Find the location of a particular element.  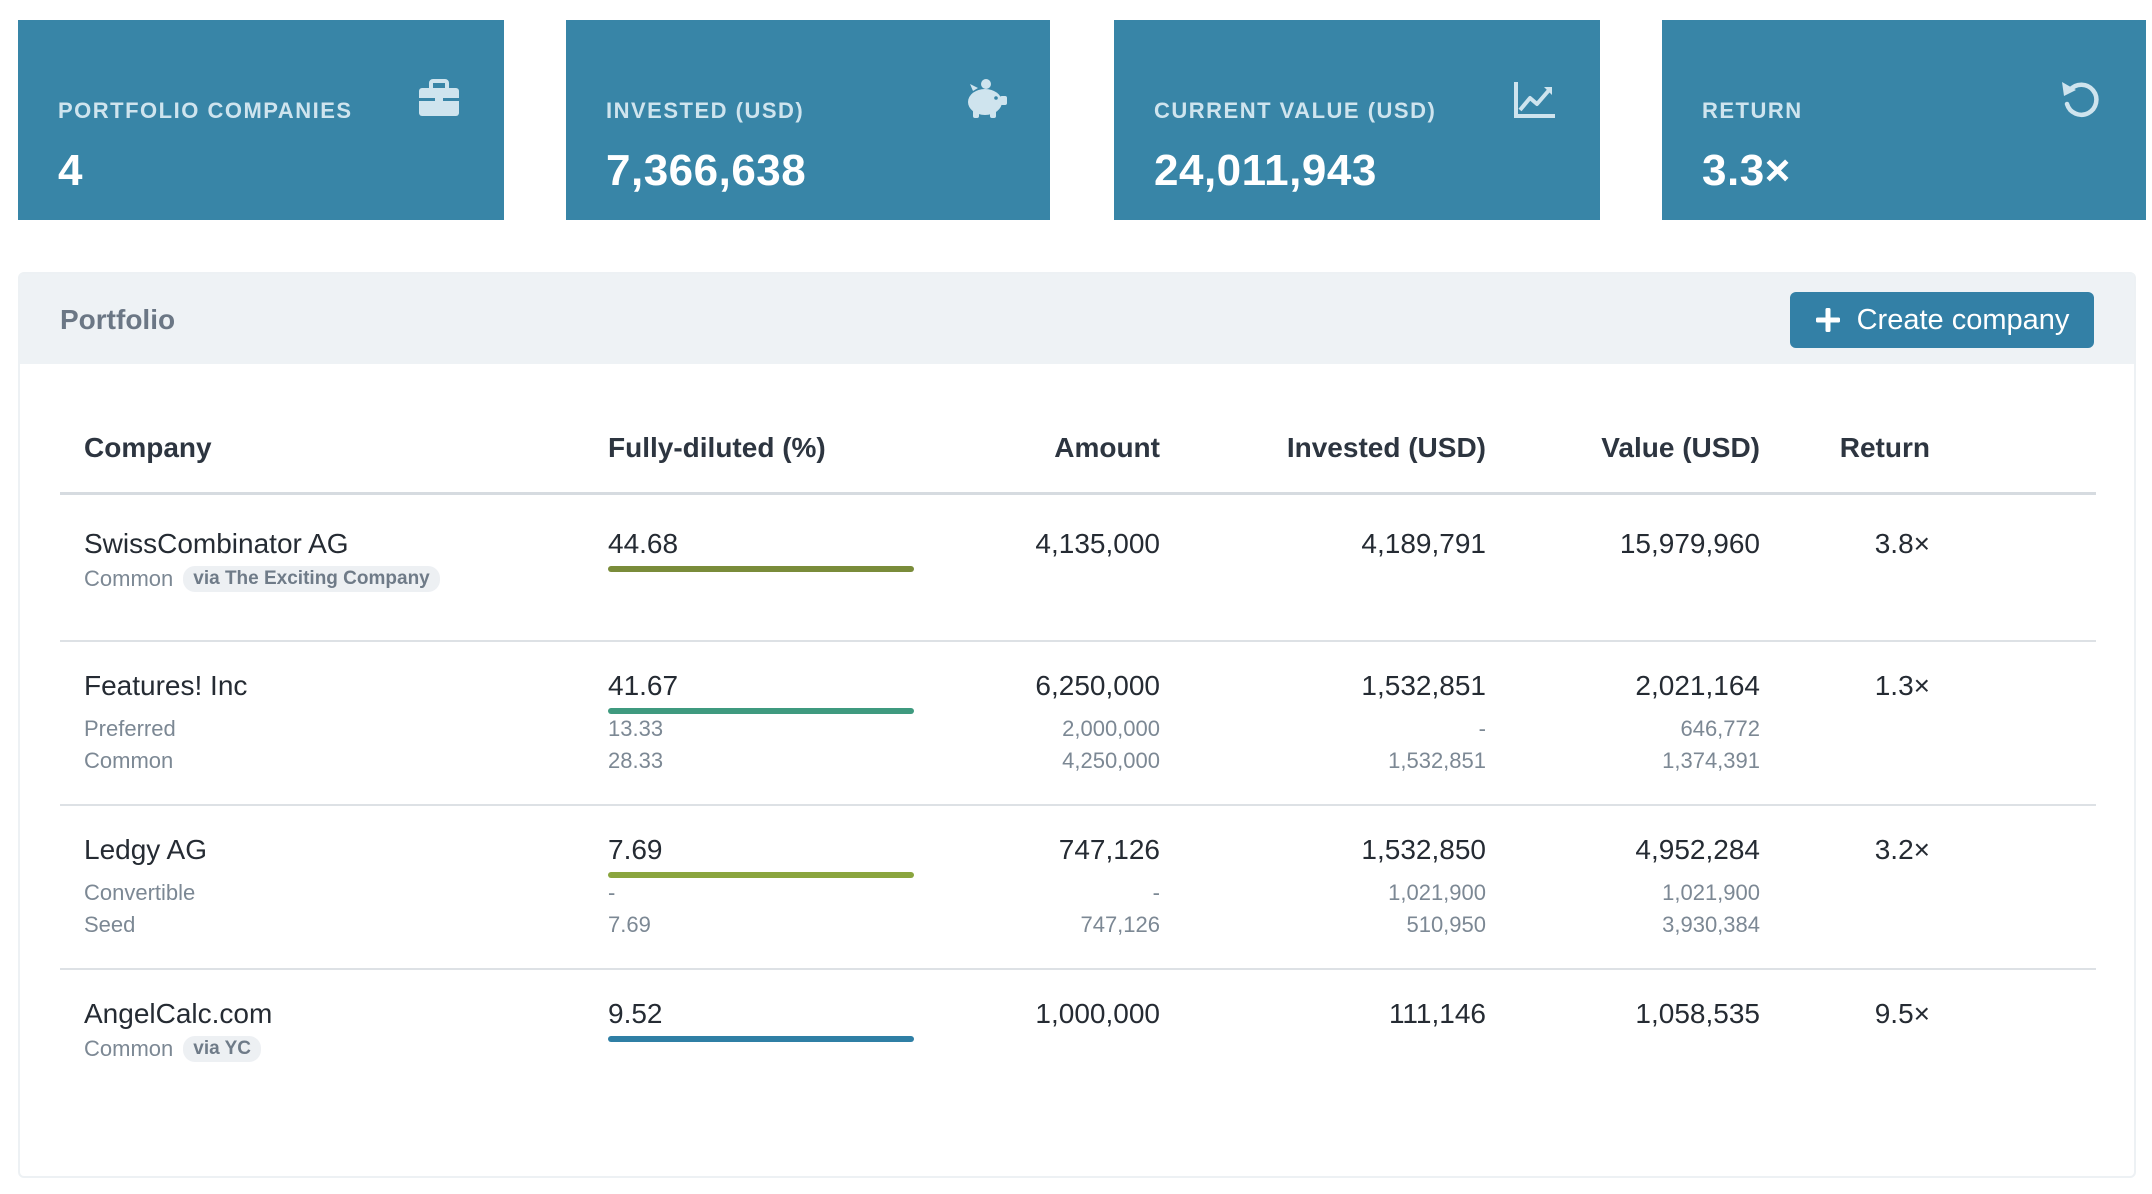

stat-card-invested: INVESTED (USD) 7,366,638 is located at coordinates (808, 120).